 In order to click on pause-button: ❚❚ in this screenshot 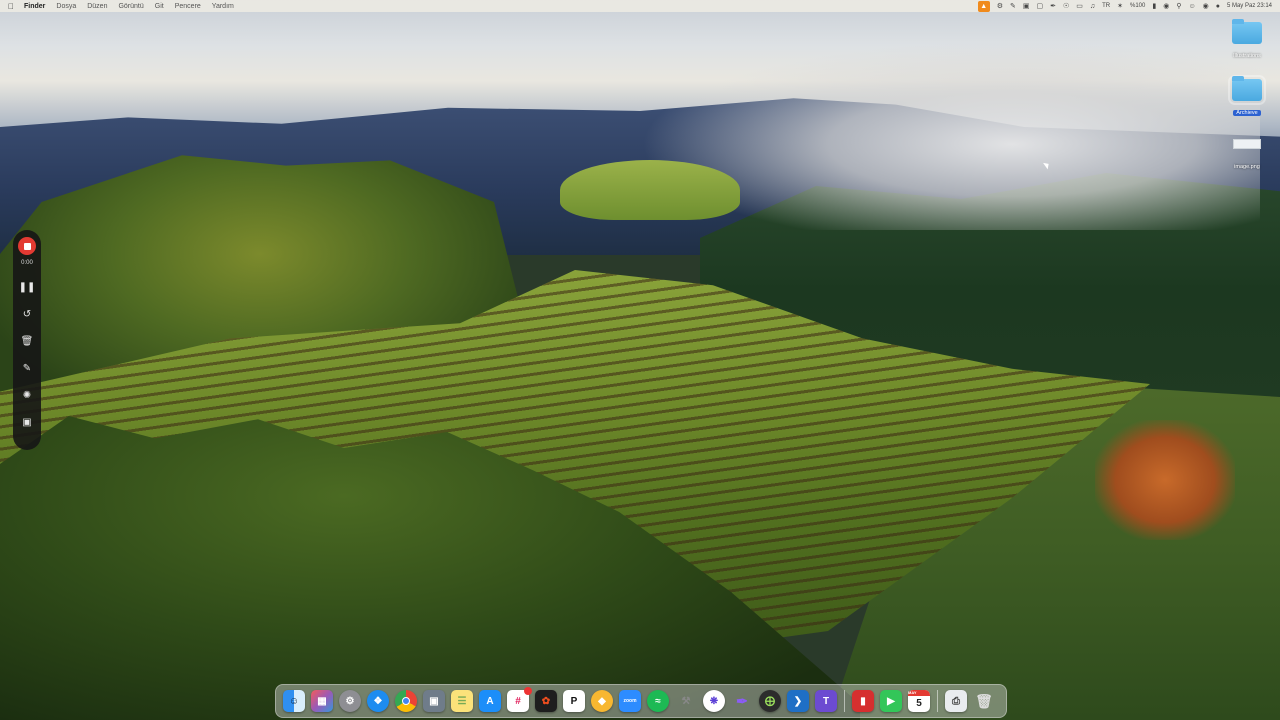, I will do `click(27, 287)`.